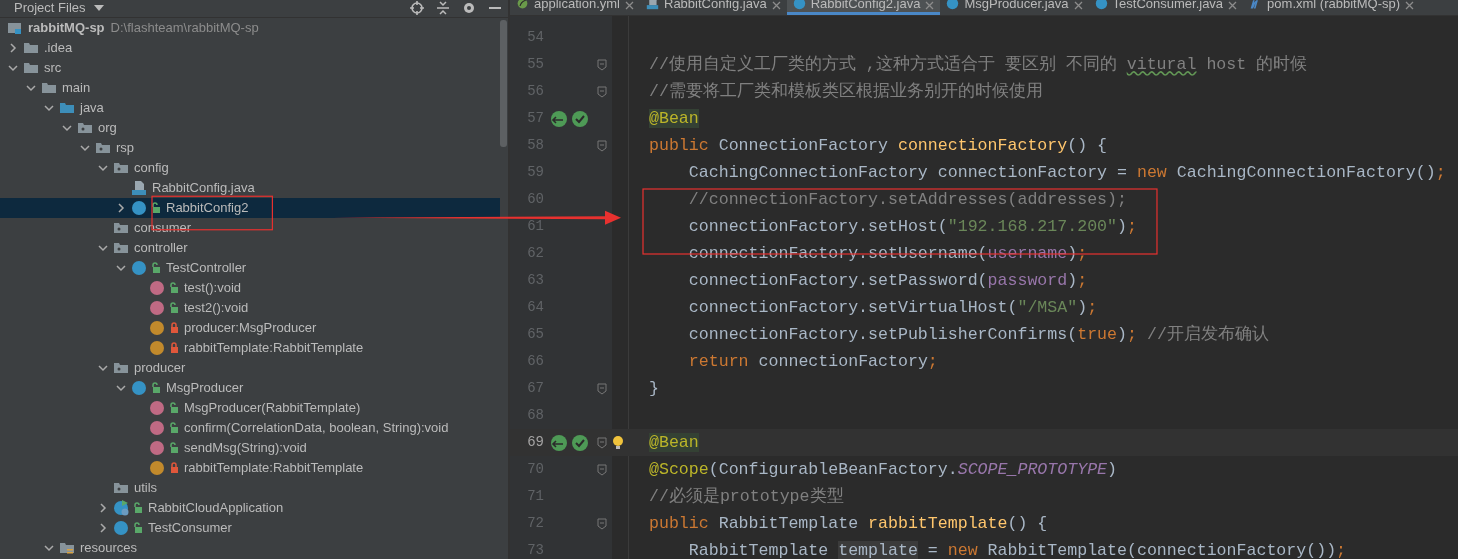 This screenshot has height=559, width=1458. Describe the element at coordinates (469, 8) in the screenshot. I see `settings-icon` at that location.